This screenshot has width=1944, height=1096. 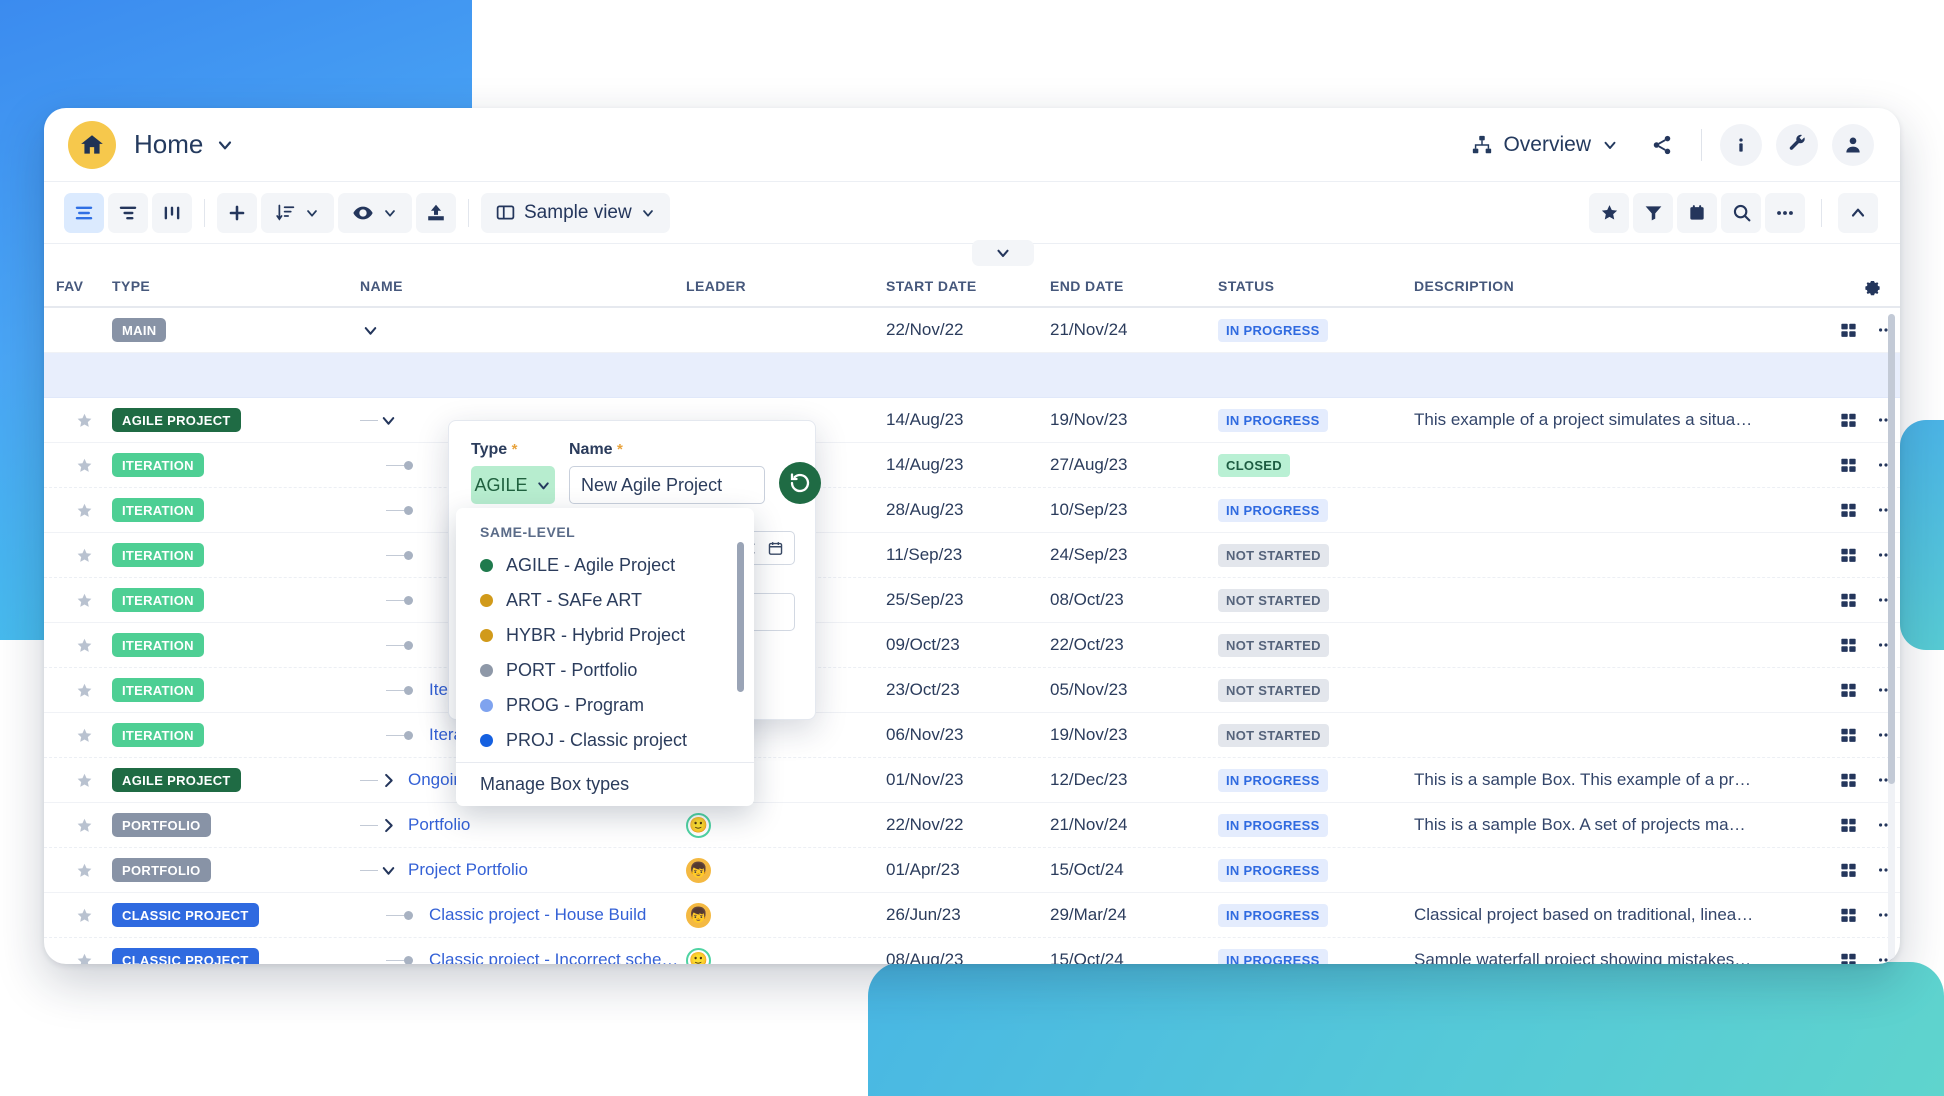 I want to click on column-header-description: DESCRIPTION, so click(x=1594, y=286).